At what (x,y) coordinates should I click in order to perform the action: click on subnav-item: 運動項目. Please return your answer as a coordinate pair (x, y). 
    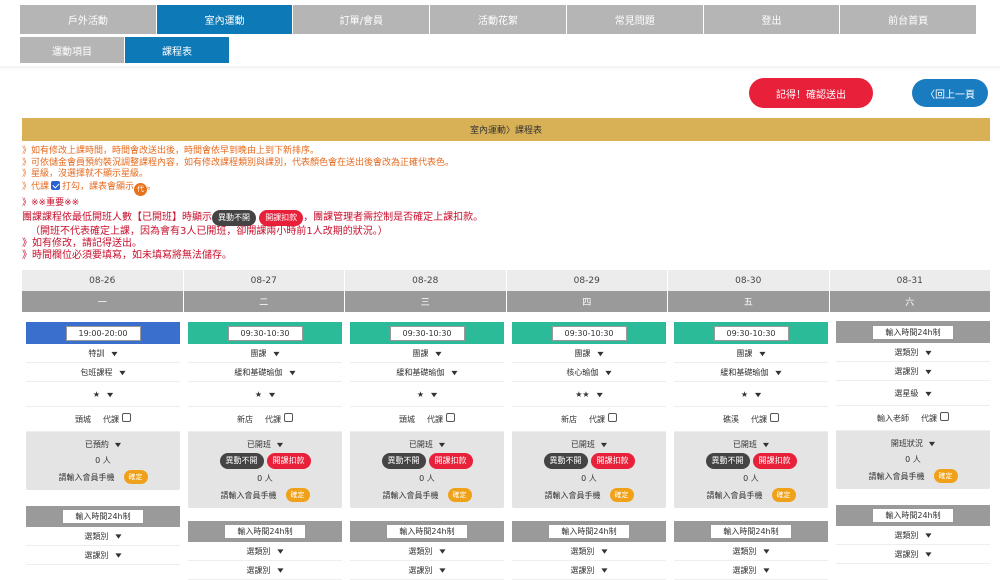
    Looking at the image, I should click on (72, 50).